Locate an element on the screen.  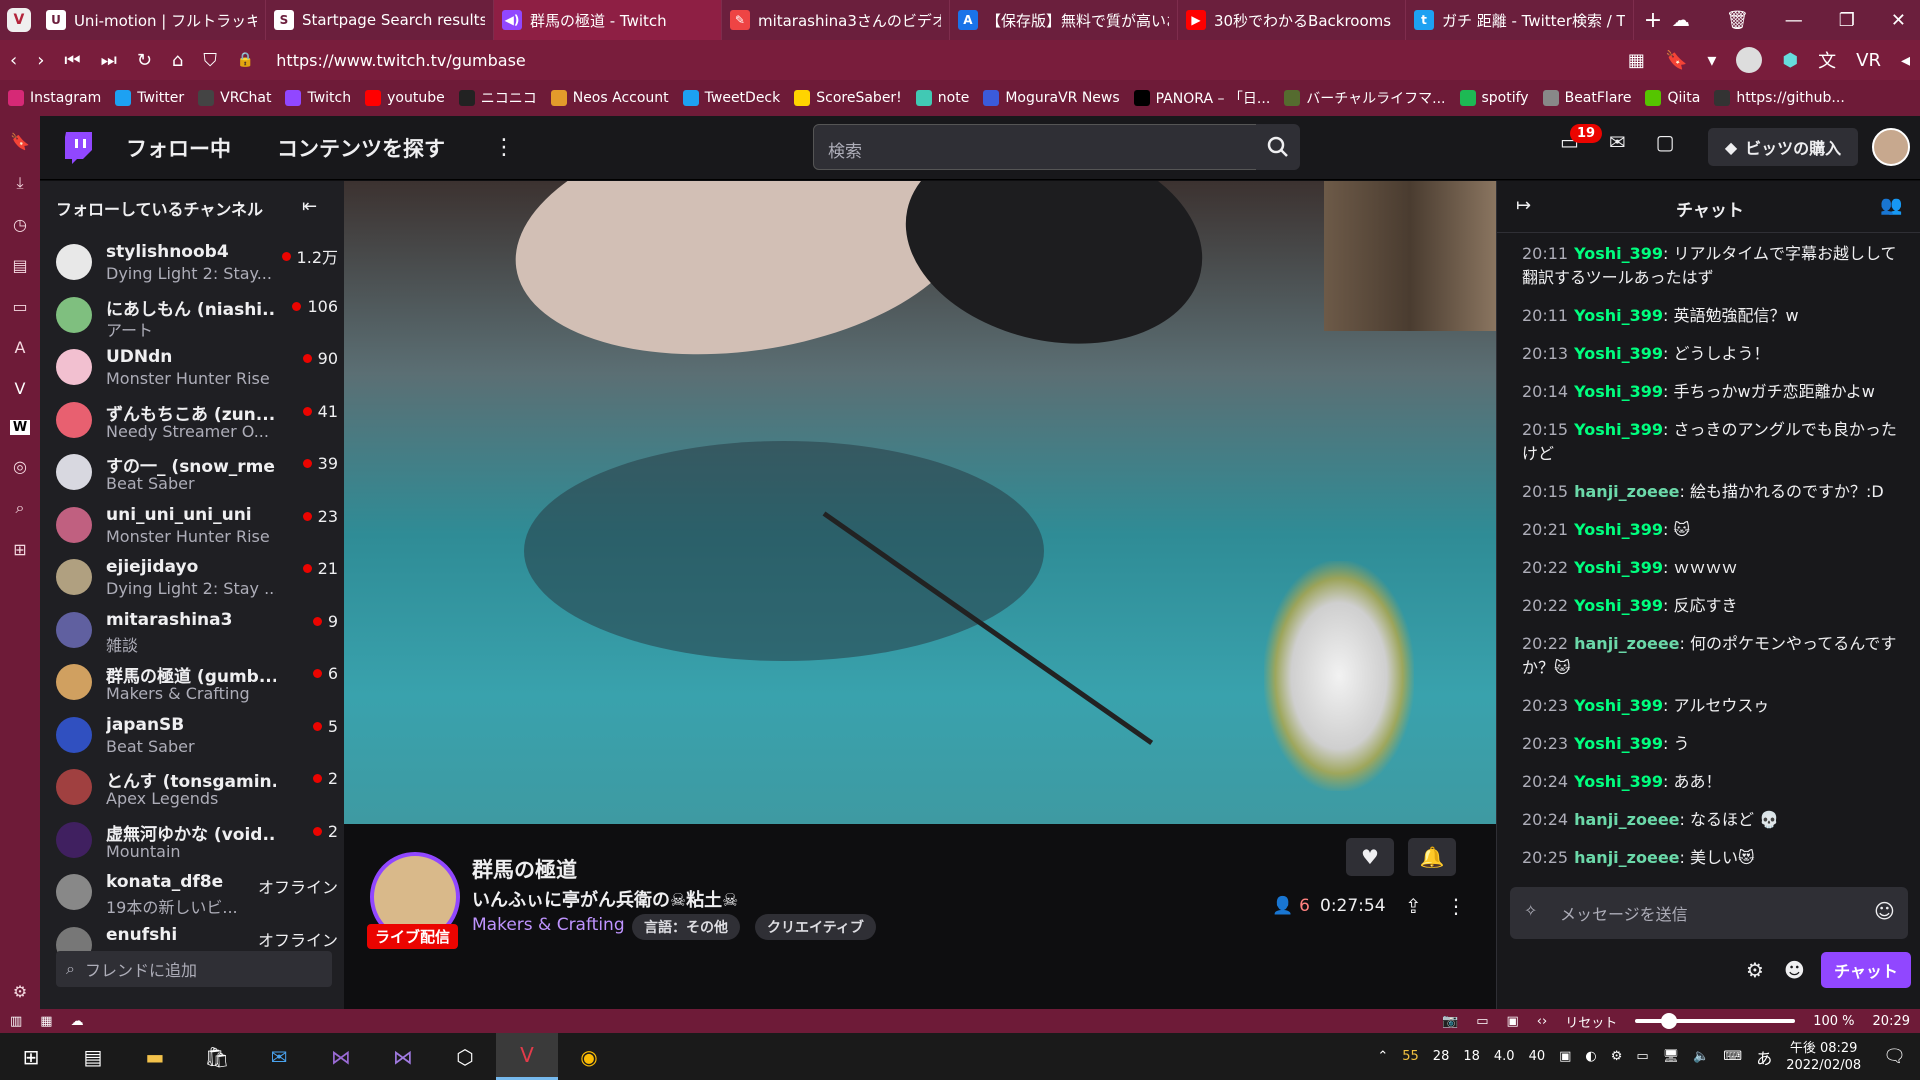
browser-tab: U Uni-motion | フルトラッキング is located at coordinates (152, 20).